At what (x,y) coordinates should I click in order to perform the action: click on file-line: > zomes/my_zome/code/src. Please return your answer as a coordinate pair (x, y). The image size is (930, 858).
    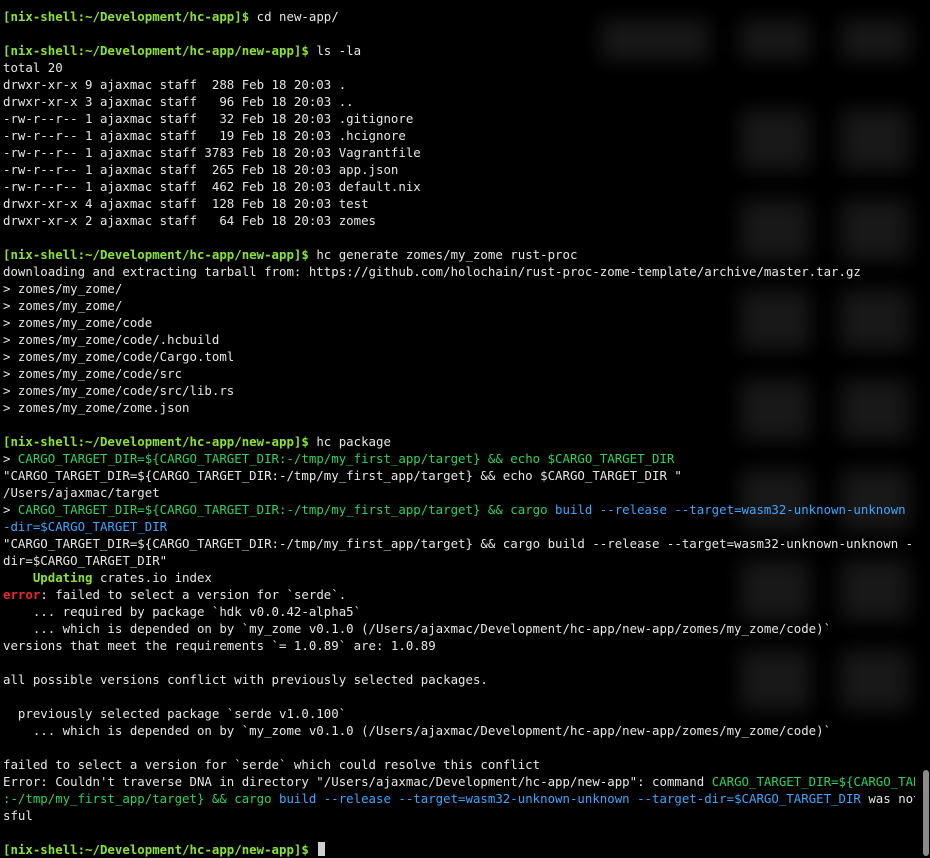
    Looking at the image, I should click on (93, 373).